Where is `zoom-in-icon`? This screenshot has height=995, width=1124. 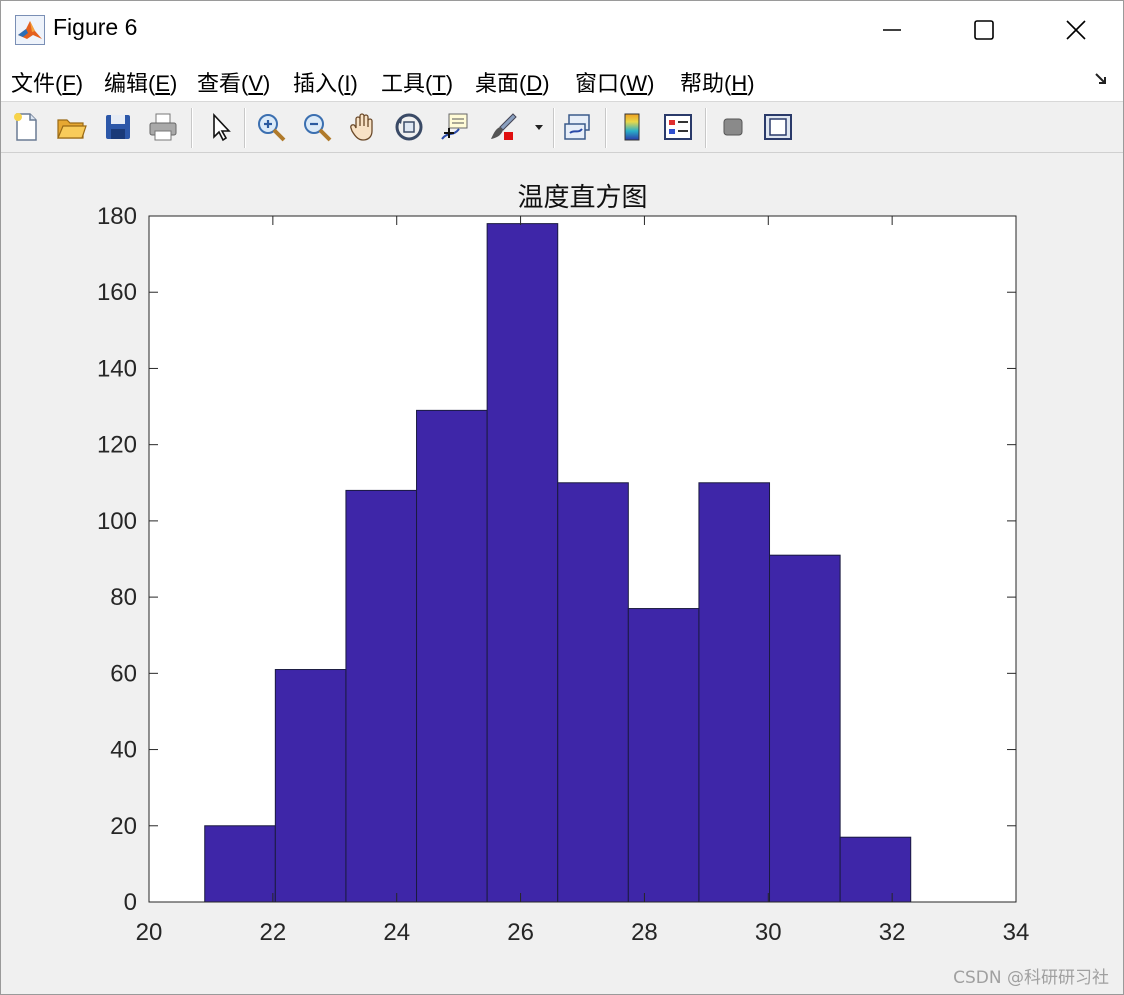
zoom-in-icon is located at coordinates (271, 127).